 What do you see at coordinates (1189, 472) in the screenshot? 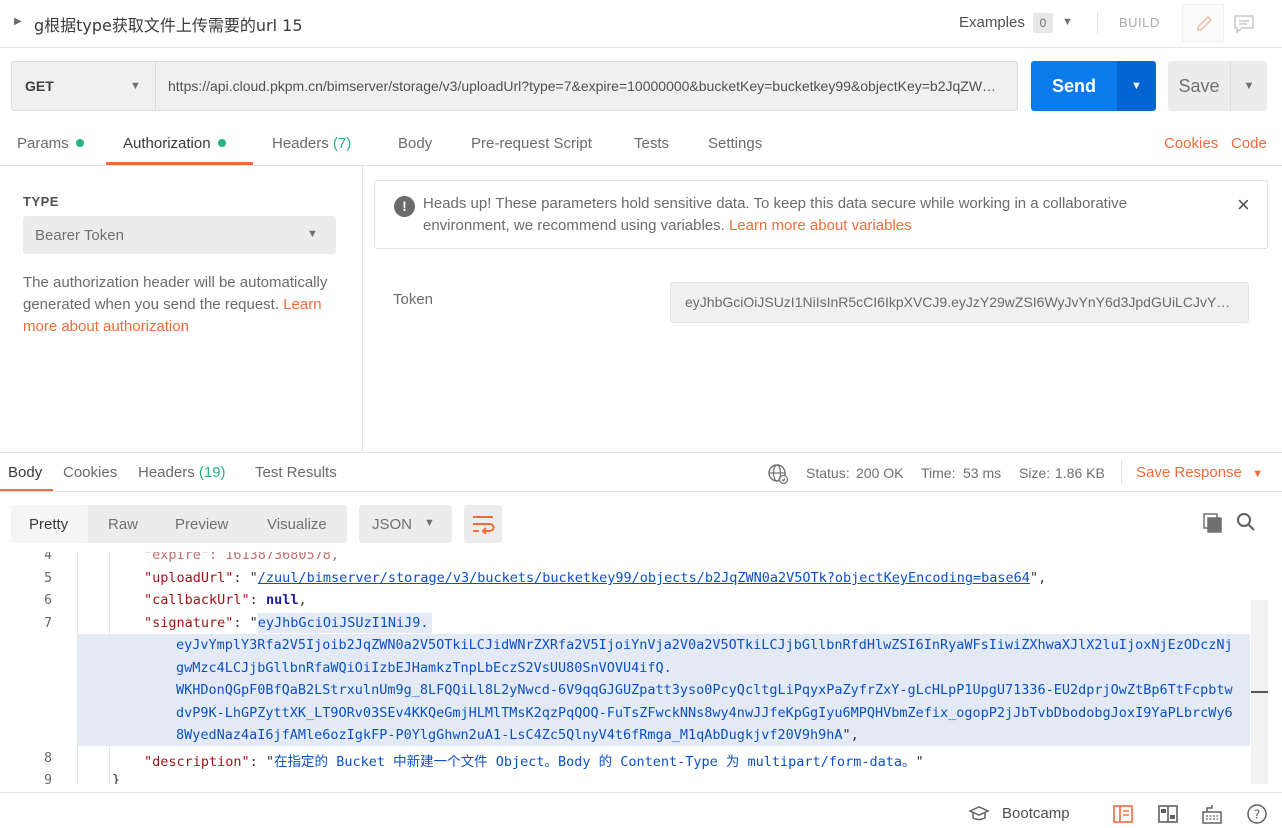
I see `save-response-label: Save Response` at bounding box center [1189, 472].